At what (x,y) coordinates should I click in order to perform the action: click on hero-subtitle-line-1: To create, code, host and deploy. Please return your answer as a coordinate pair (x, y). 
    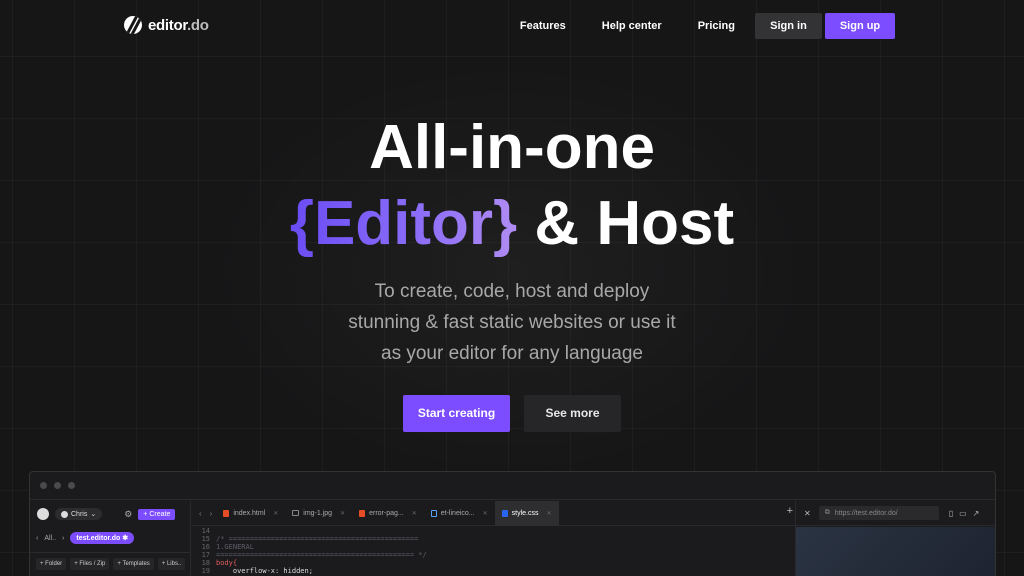
    Looking at the image, I should click on (512, 291).